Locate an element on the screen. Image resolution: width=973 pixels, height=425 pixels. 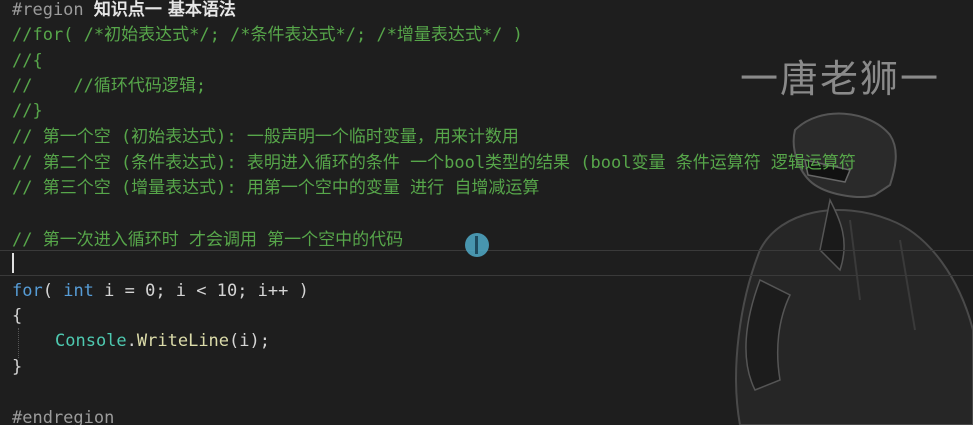
call-arguments: (i); is located at coordinates (249, 341).